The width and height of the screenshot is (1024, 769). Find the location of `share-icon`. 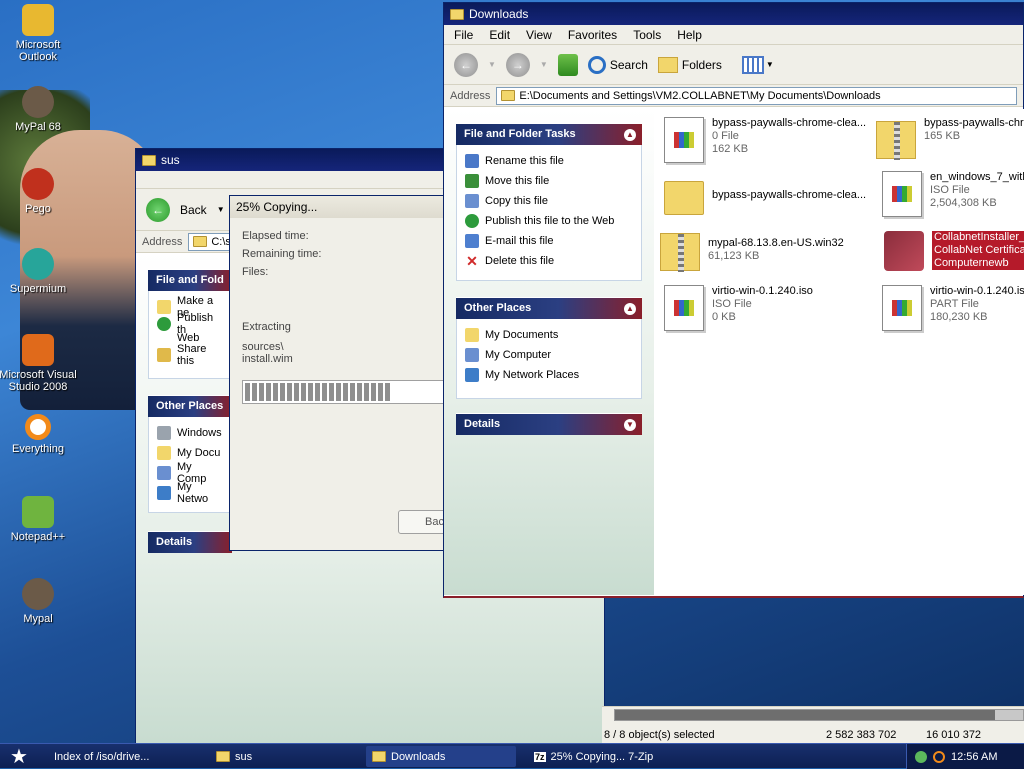

share-icon is located at coordinates (164, 355).